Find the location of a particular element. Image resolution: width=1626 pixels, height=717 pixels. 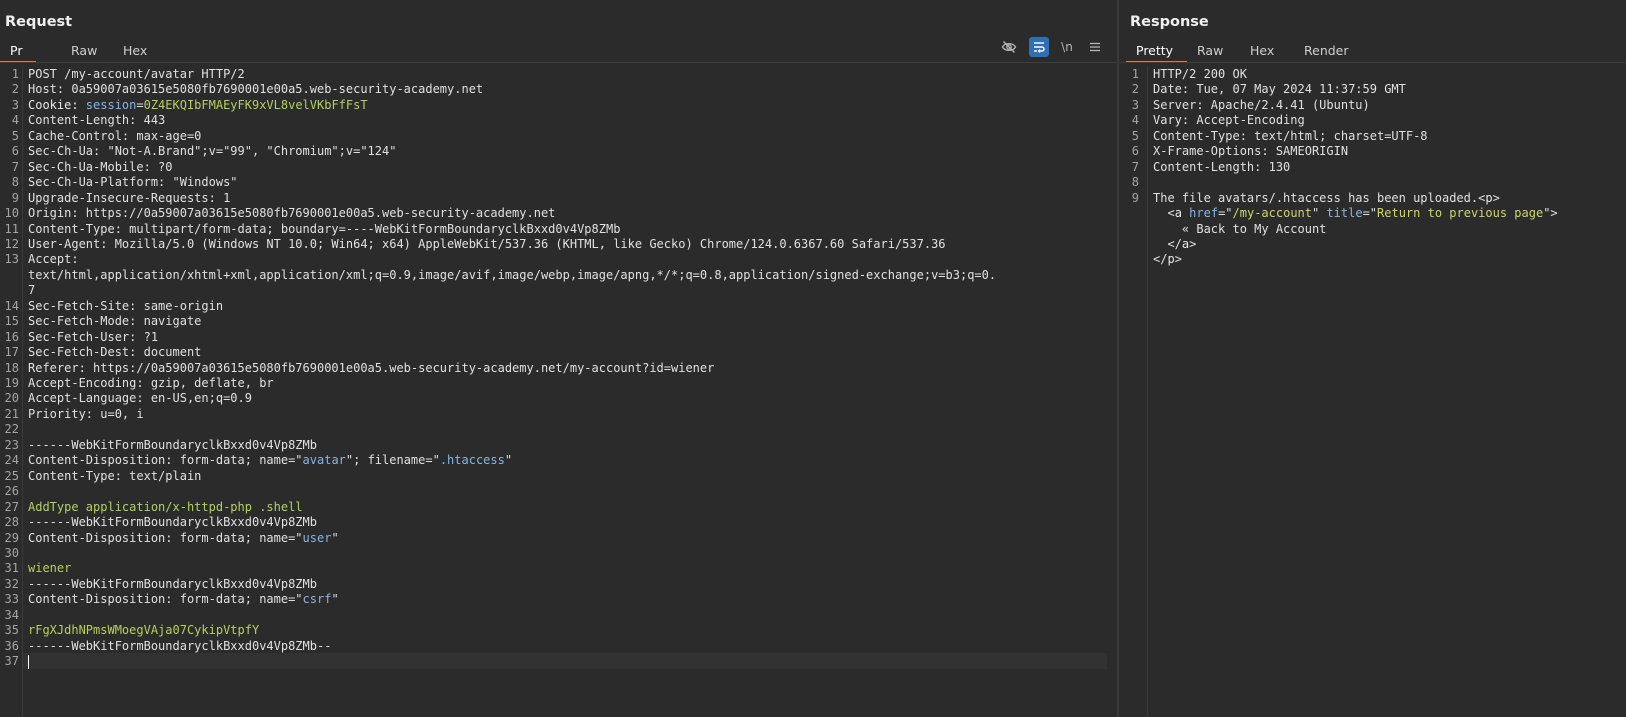

code-line: Sec-Fetch-Mode: navigate is located at coordinates (115, 321).